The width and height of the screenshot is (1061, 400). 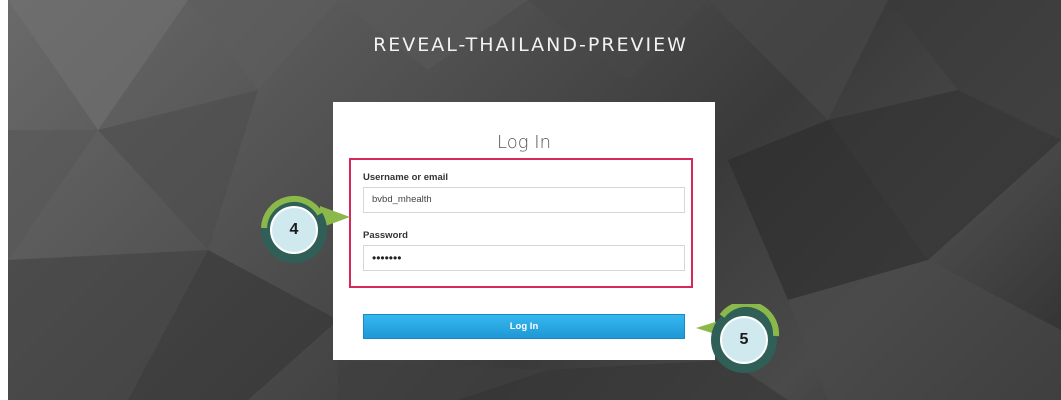 I want to click on callout-step-5: 5, so click(x=738, y=342).